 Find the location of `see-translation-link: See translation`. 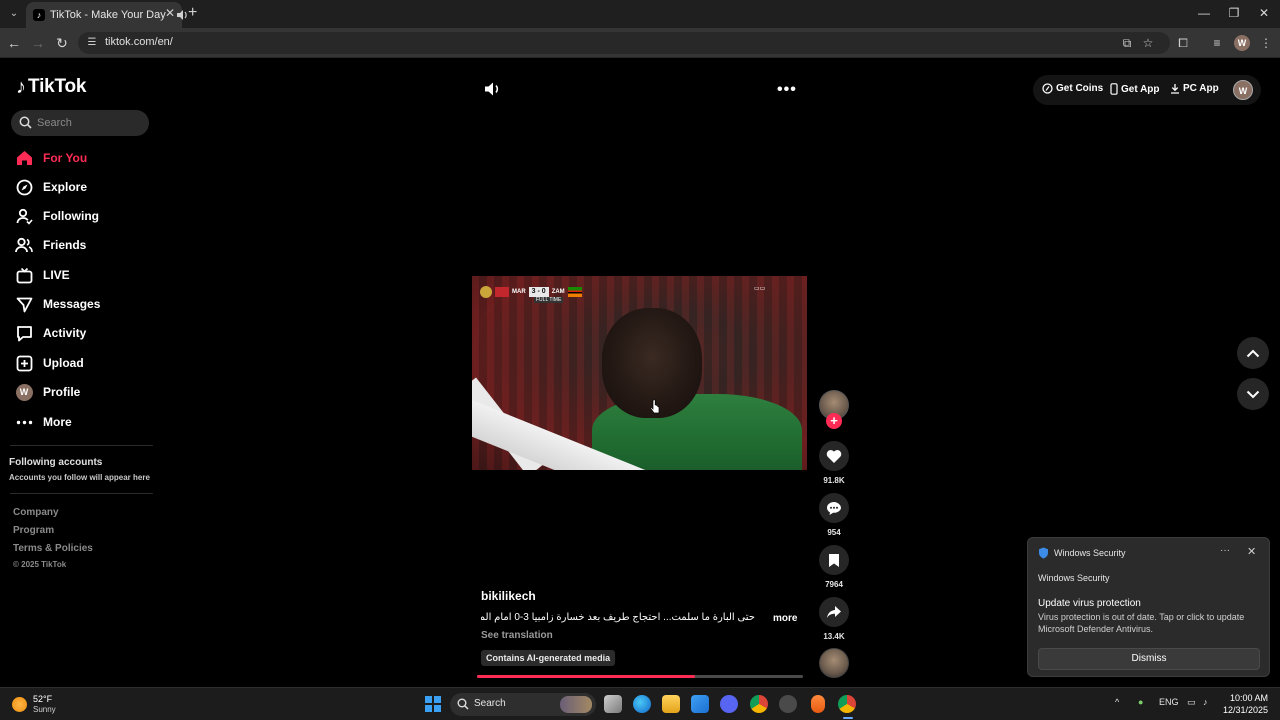

see-translation-link: See translation is located at coordinates (517, 635).